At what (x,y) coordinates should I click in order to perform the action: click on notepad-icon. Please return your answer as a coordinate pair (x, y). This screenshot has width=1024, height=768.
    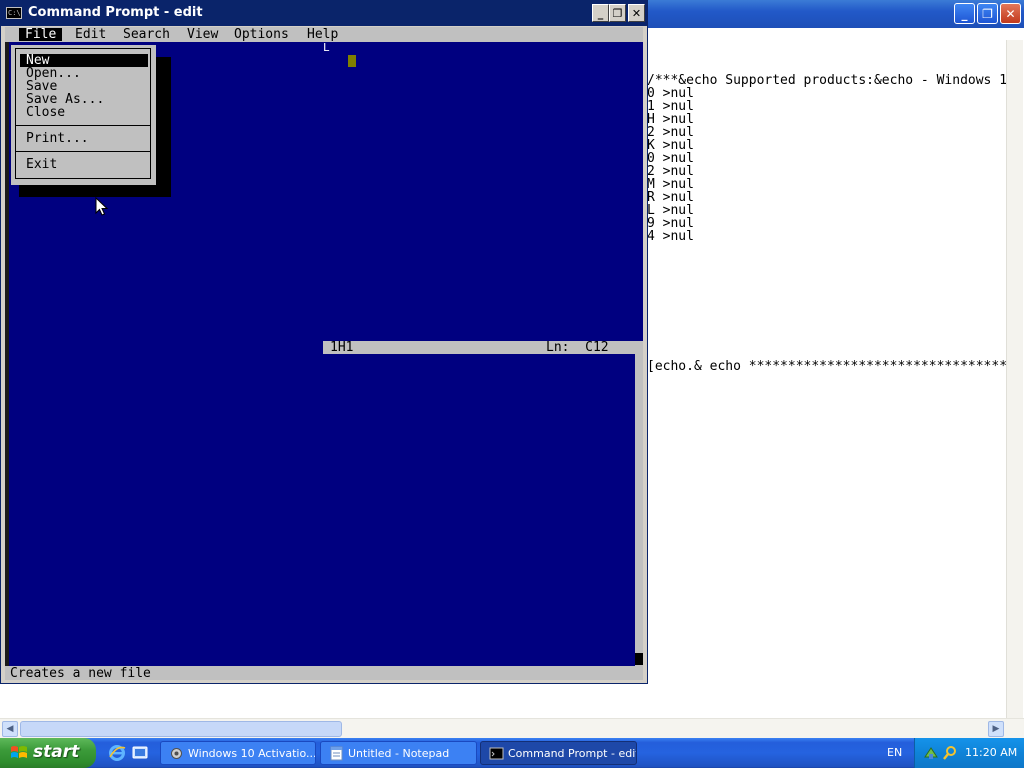
    Looking at the image, I should click on (336, 753).